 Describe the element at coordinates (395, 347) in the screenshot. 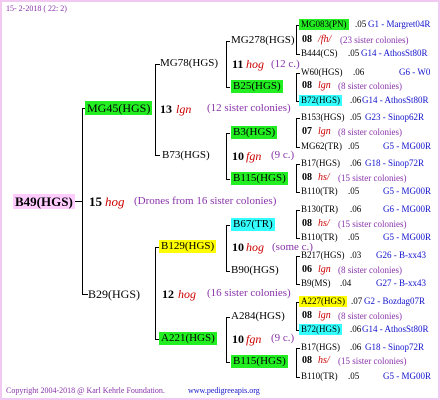

I see `g4-line-15: G18 - Sinop72R` at that location.